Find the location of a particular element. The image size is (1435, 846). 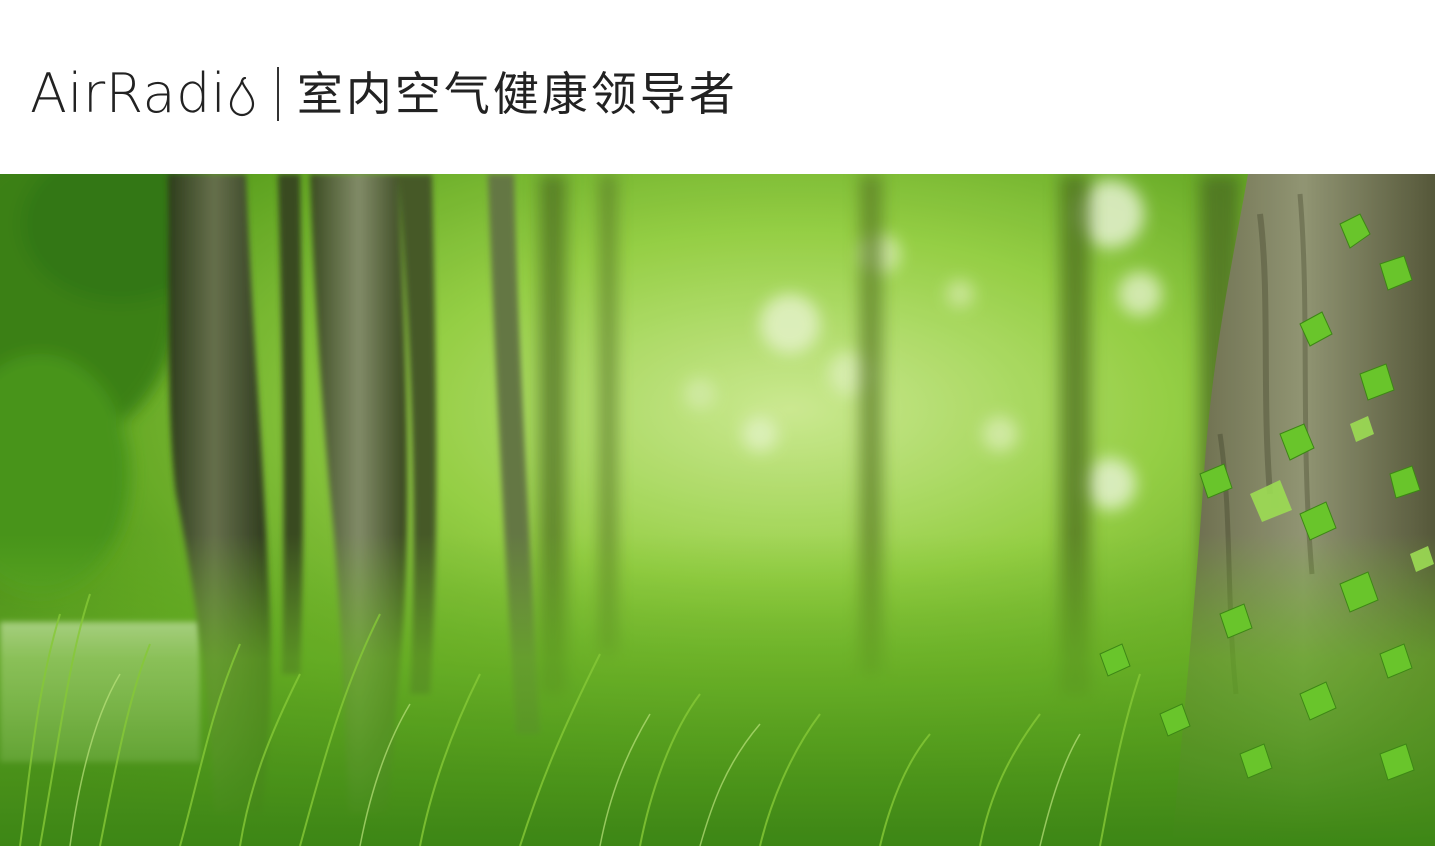

brand: AirRadi 室内空气健康领导者 is located at coordinates (384, 94).